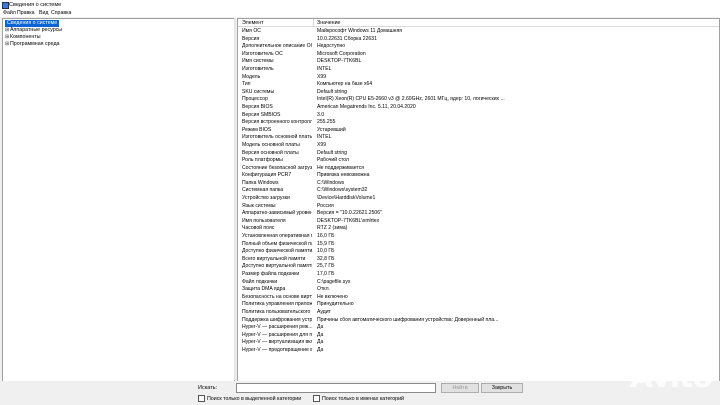 The width and height of the screenshot is (720, 405). What do you see at coordinates (478, 131) in the screenshot?
I see `table-row: Режим BIOS Устаревший` at bounding box center [478, 131].